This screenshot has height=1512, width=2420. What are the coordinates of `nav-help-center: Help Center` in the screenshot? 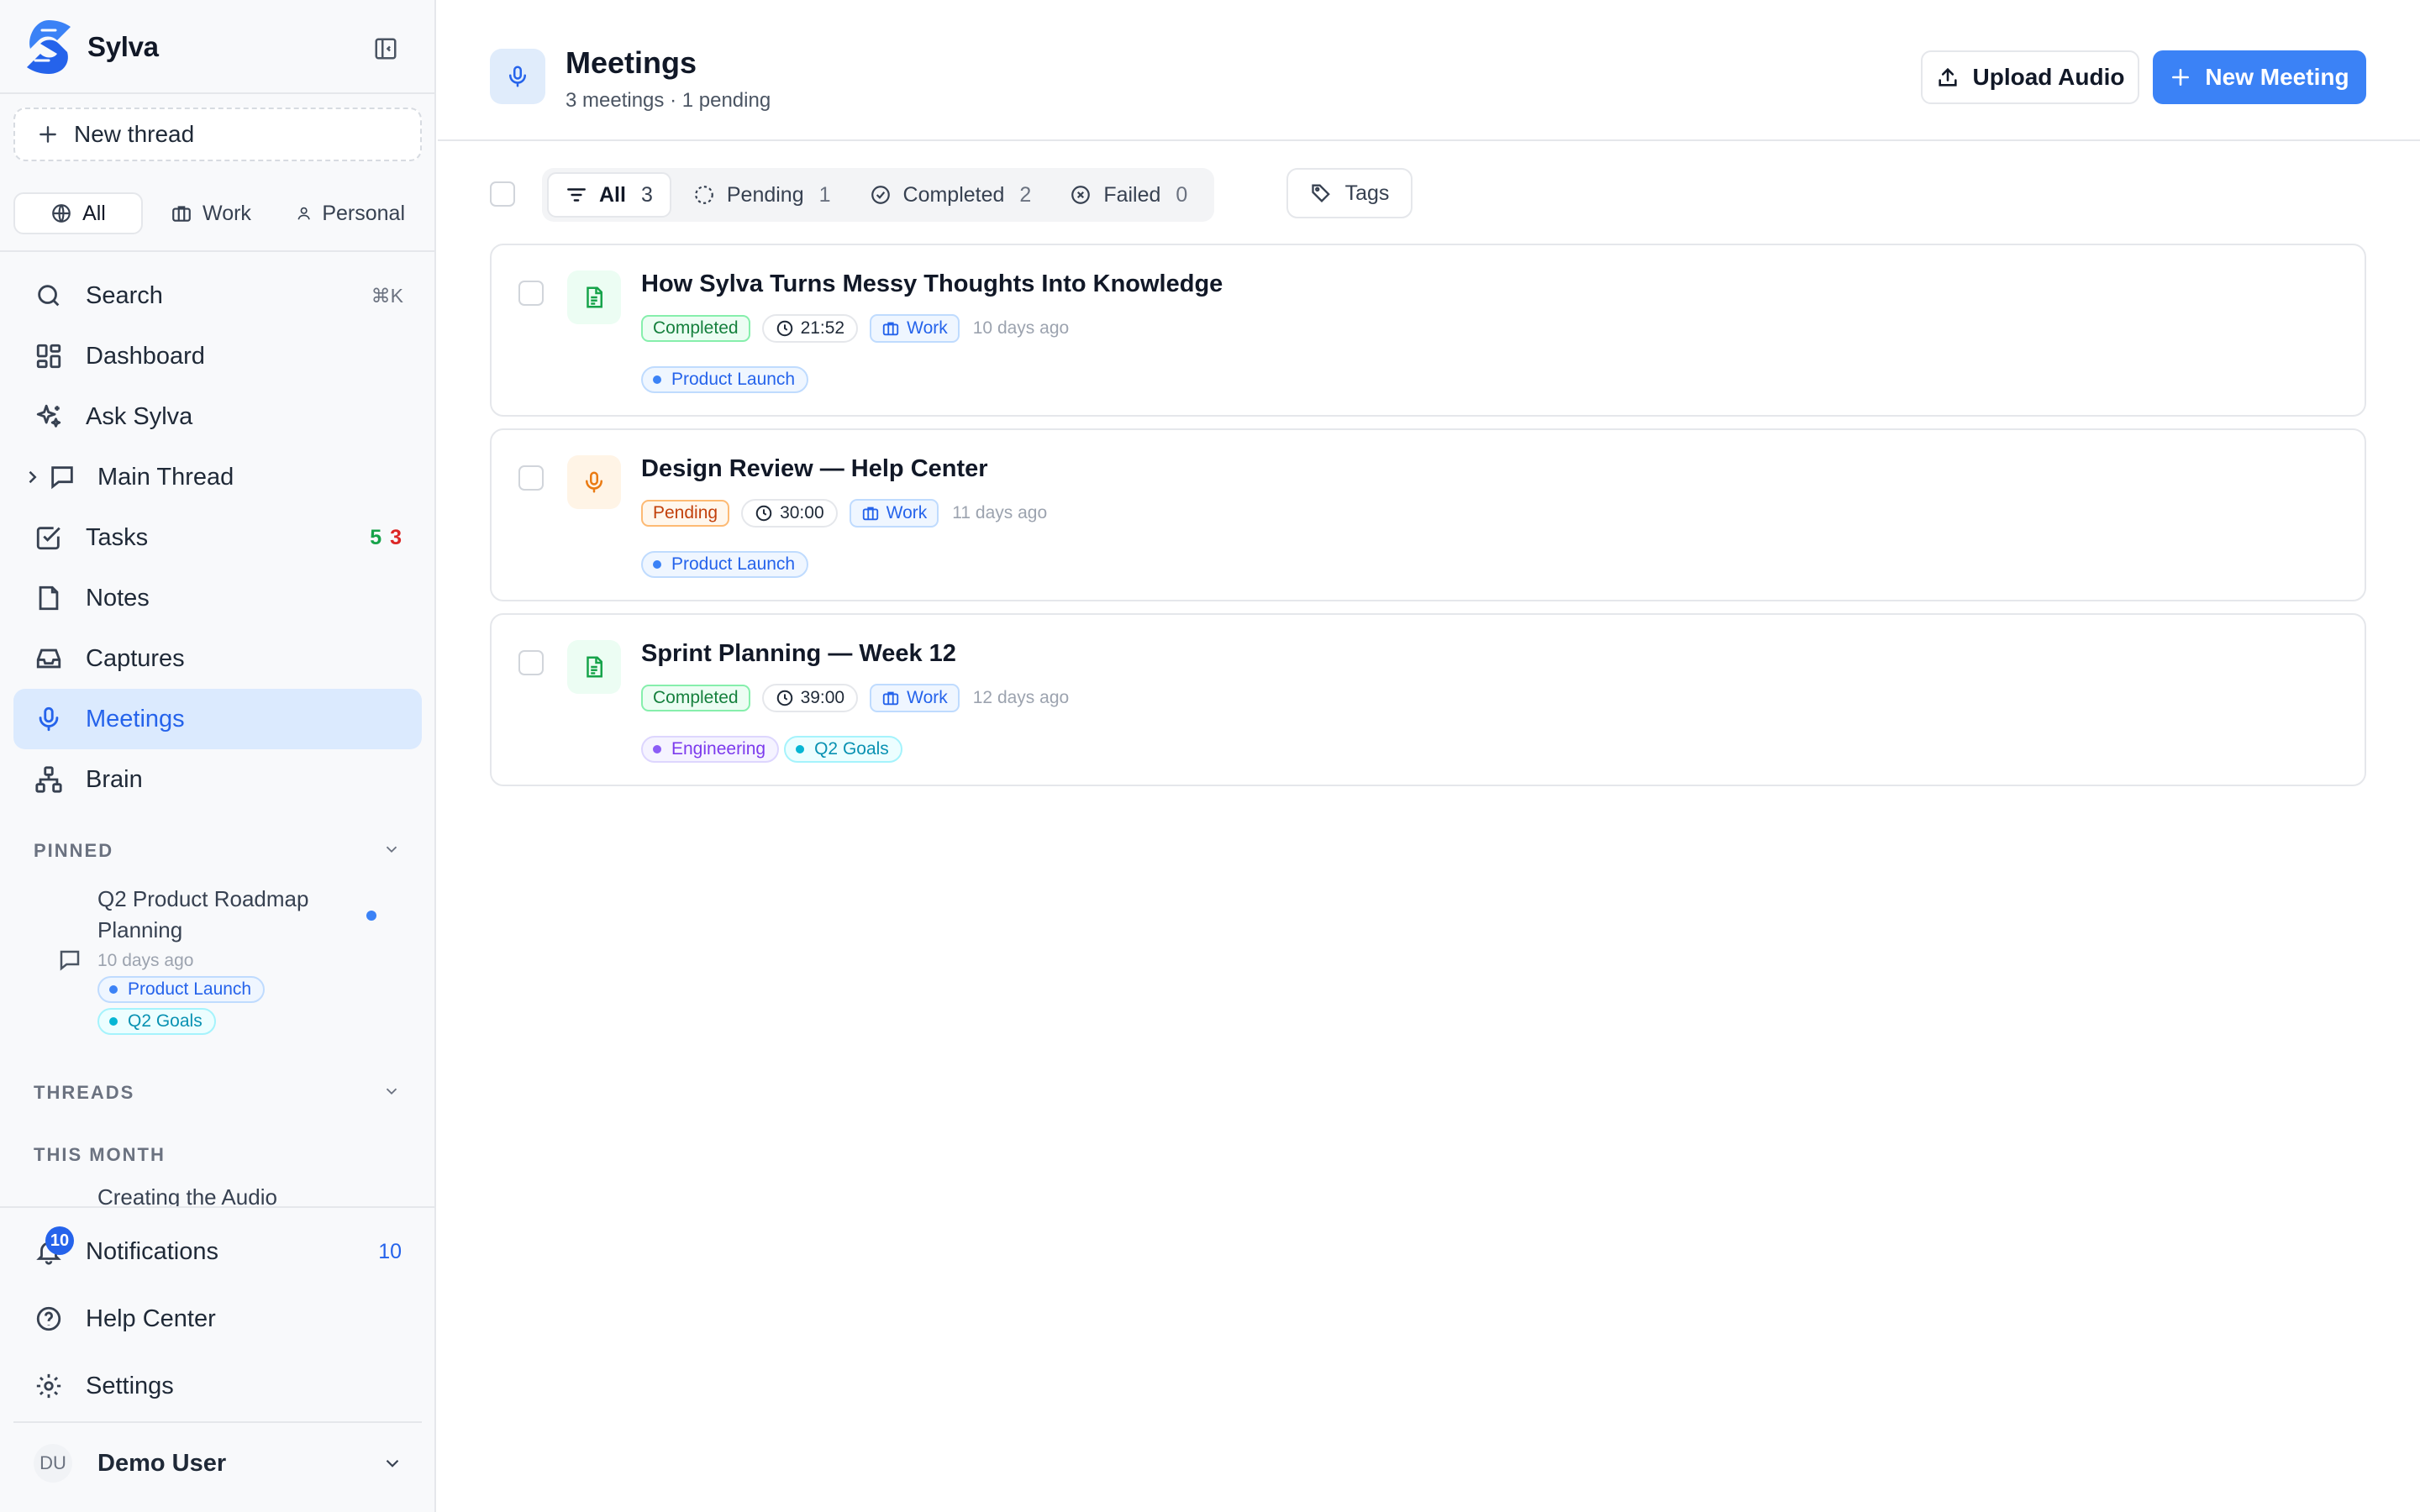 It's located at (218, 1319).